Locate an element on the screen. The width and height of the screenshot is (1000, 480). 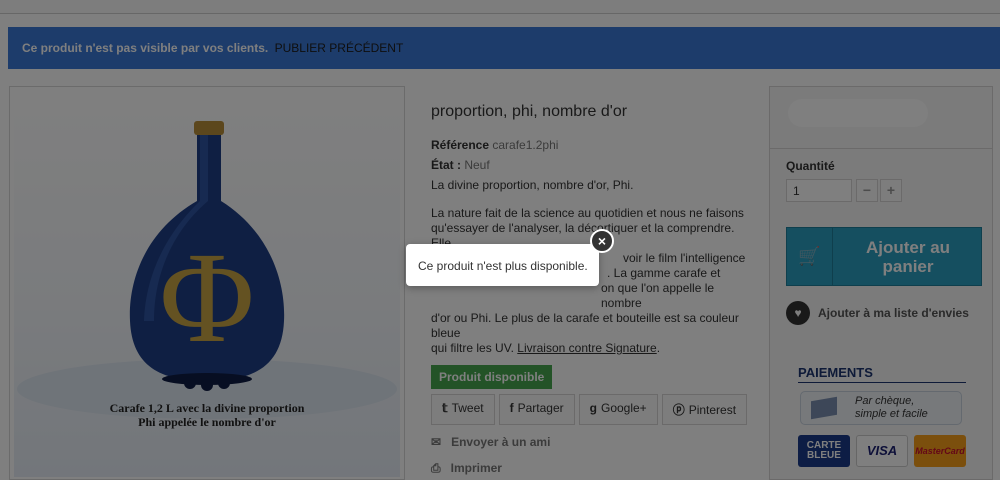
modal-close-button: × is located at coordinates (602, 241).